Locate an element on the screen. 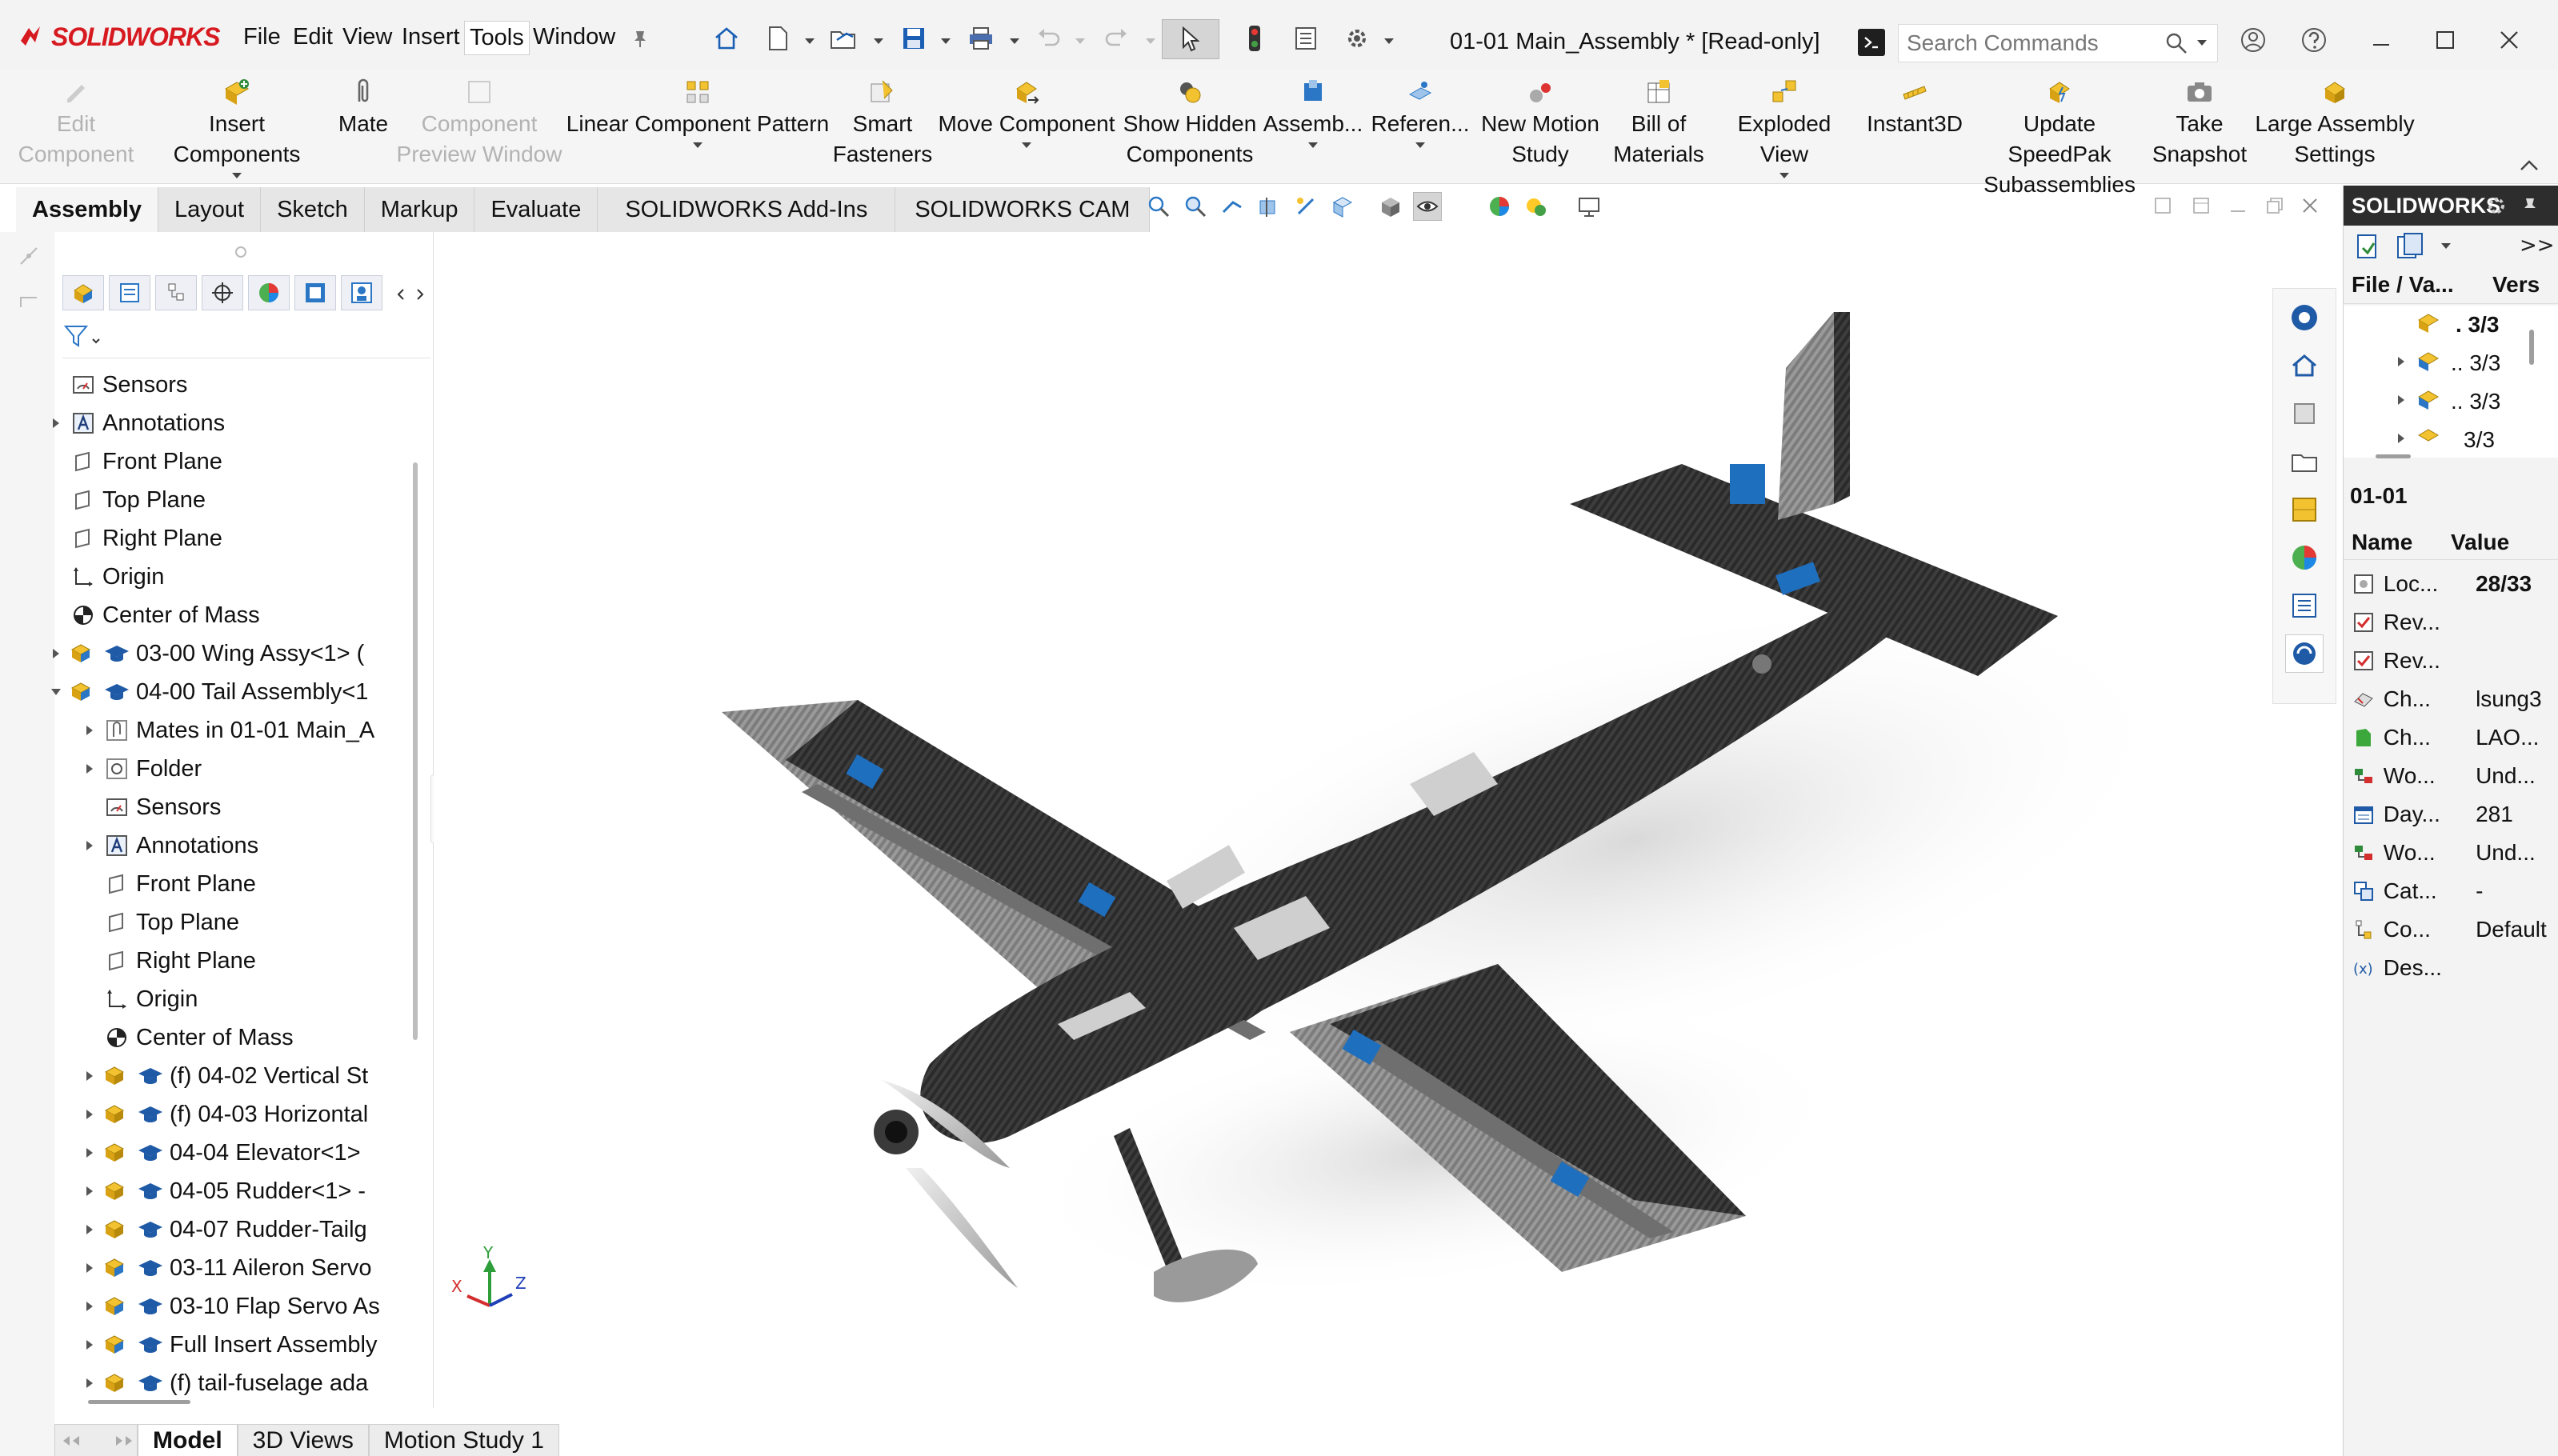 The width and height of the screenshot is (2558, 1456). new-document-icon is located at coordinates (778, 38).